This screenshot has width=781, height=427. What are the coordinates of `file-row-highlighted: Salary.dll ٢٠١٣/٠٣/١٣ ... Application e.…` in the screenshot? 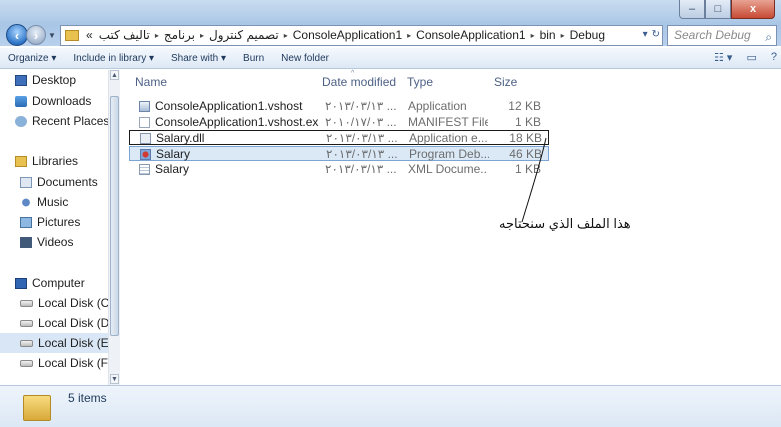 It's located at (339, 137).